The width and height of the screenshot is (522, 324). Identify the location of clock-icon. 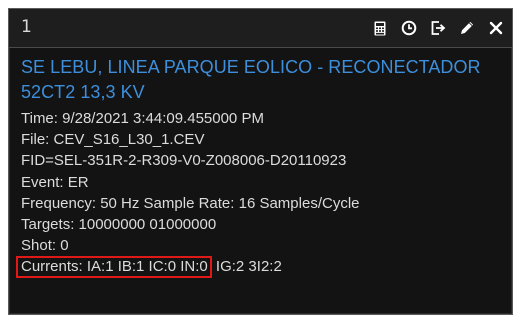
(409, 28).